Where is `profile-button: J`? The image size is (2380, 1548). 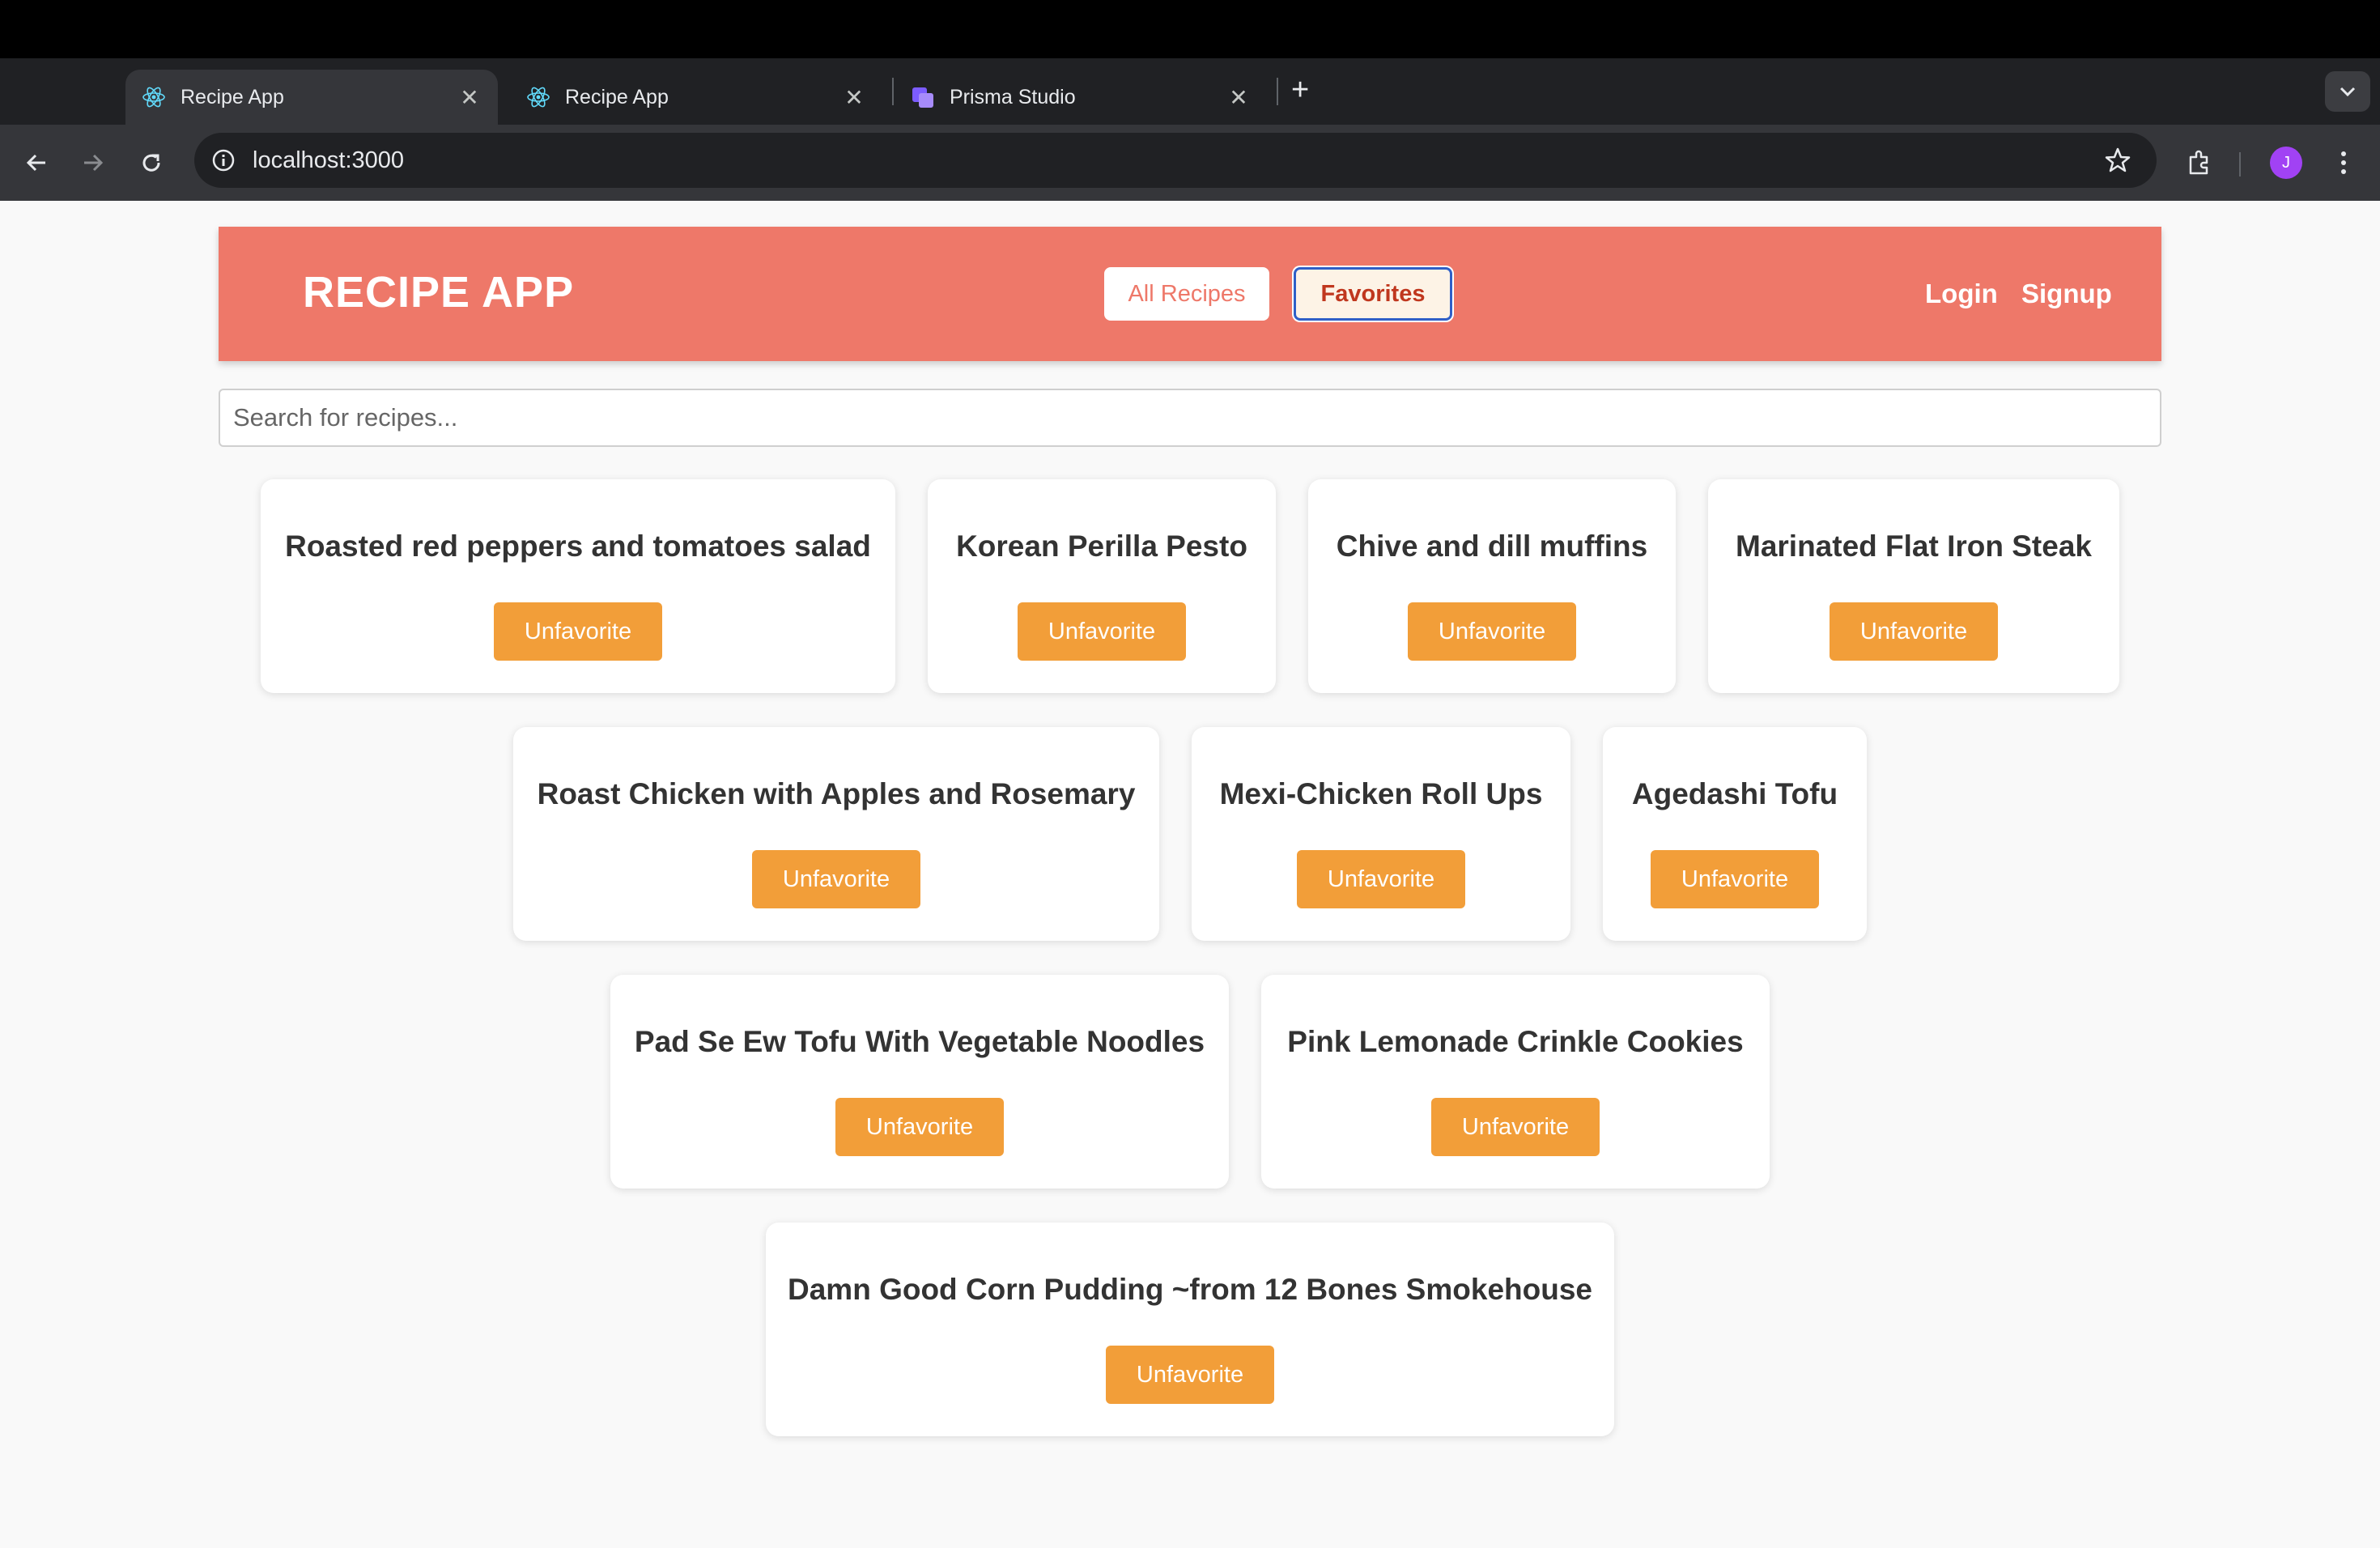
profile-button: J is located at coordinates (2286, 162).